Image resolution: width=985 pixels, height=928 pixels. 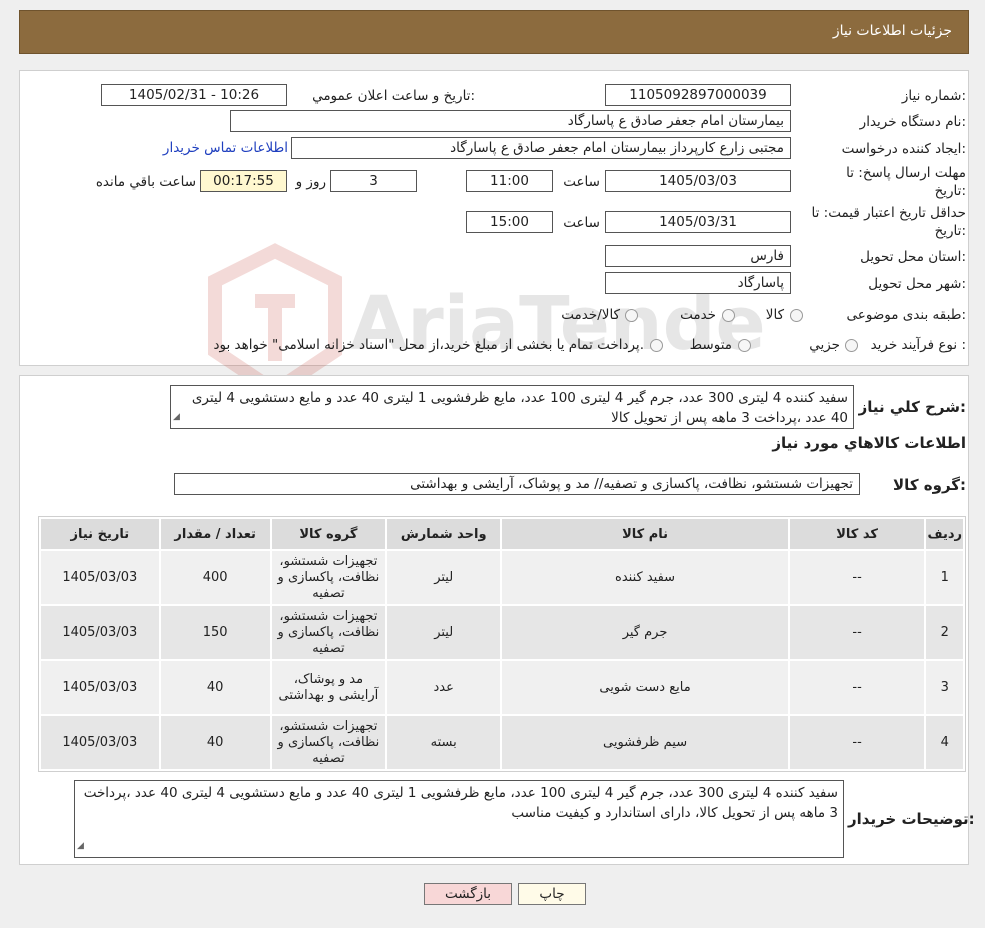 I want to click on process-checkbox-treasury, so click(x=656, y=345).